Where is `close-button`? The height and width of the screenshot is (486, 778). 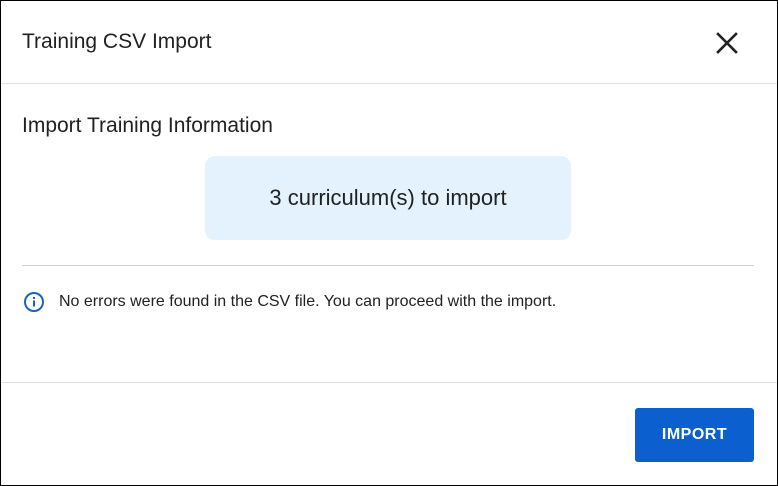
close-button is located at coordinates (727, 43).